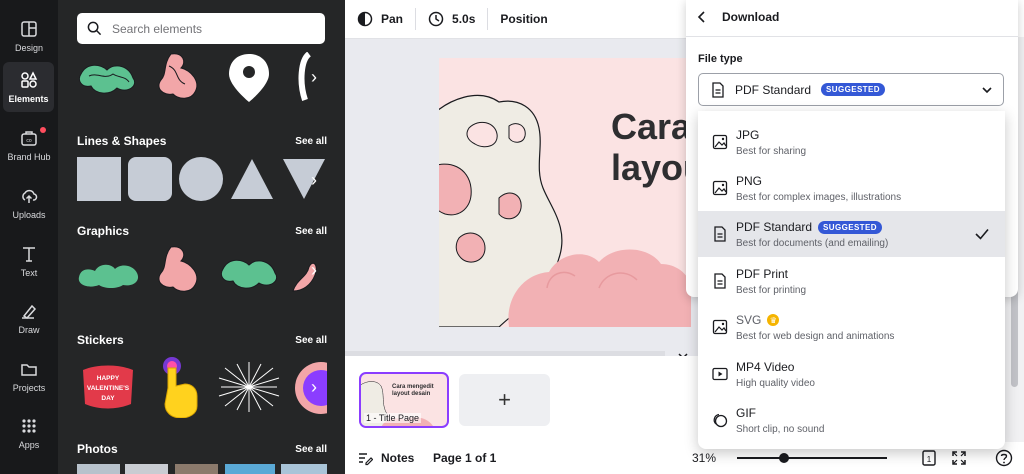 Image resolution: width=1024 pixels, height=474 pixels. Describe the element at coordinates (249, 387) in the screenshot. I see `starburst-sticker` at that location.